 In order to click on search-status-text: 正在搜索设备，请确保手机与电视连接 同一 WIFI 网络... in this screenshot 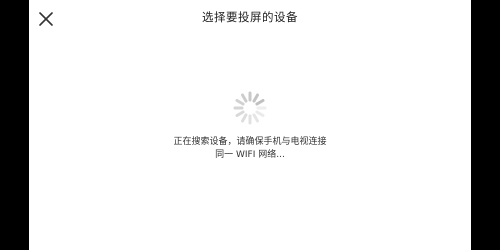, I will do `click(250, 149)`.